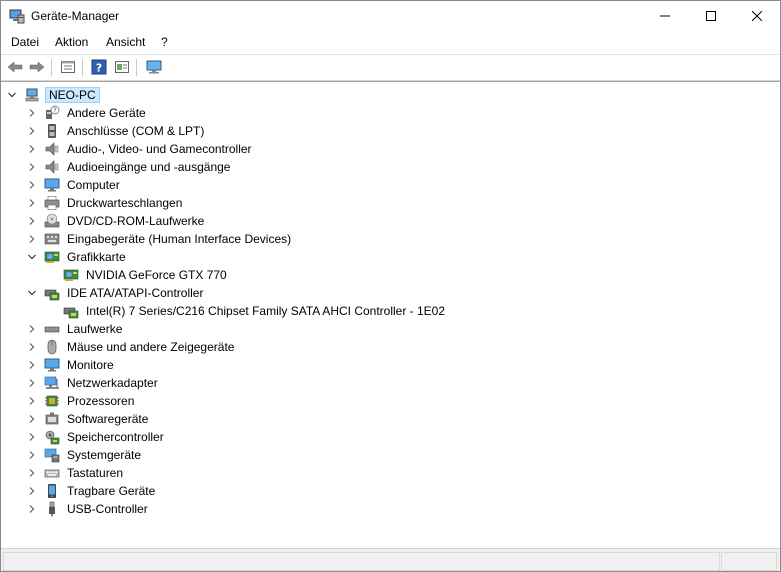  What do you see at coordinates (88, 509) in the screenshot?
I see `category-item: USB-Controller` at bounding box center [88, 509].